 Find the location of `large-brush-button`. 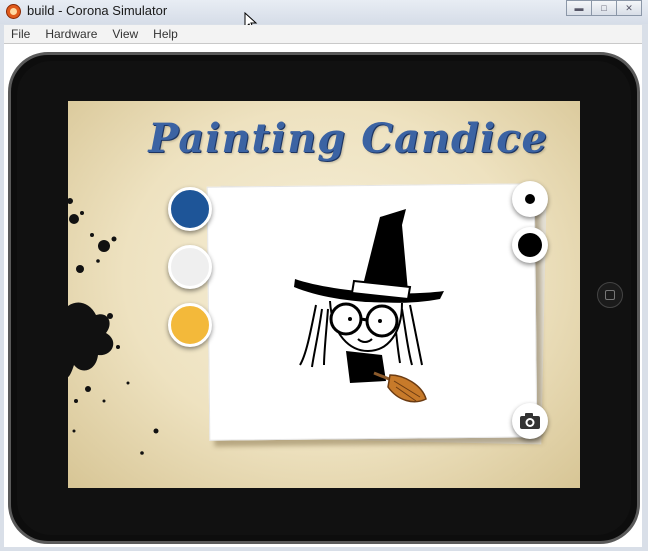

large-brush-button is located at coordinates (530, 245).